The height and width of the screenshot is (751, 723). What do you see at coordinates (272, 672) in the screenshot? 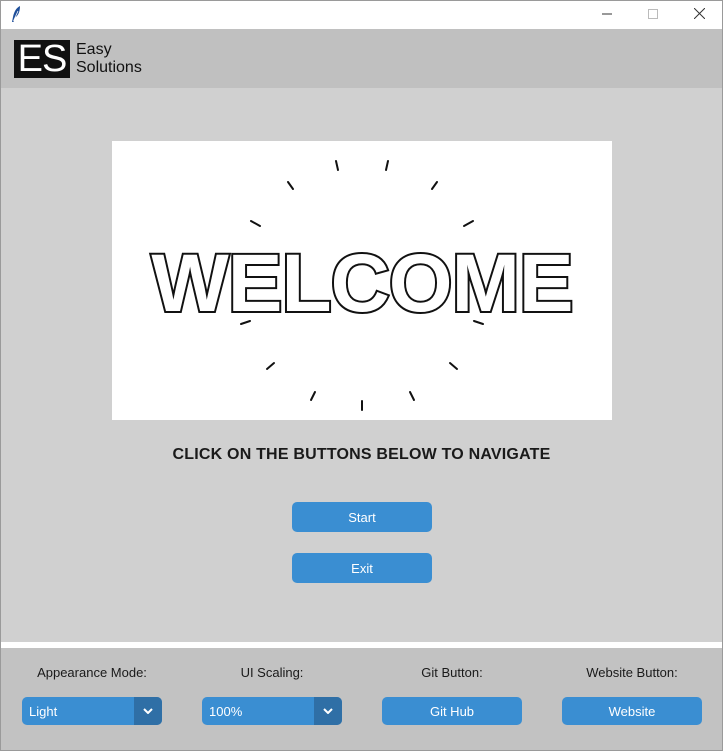
I see `ui-scaling-label: UI Scaling:` at bounding box center [272, 672].